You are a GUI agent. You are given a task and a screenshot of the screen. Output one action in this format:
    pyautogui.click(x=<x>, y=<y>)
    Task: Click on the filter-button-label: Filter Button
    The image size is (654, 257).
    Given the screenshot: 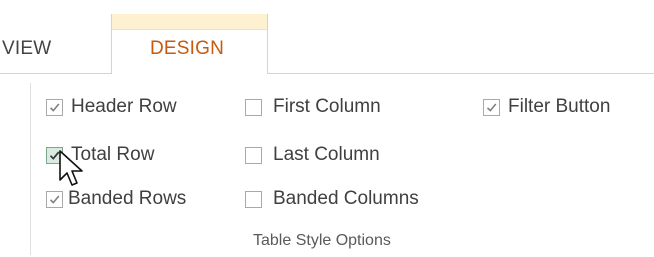 What is the action you would take?
    pyautogui.click(x=559, y=106)
    